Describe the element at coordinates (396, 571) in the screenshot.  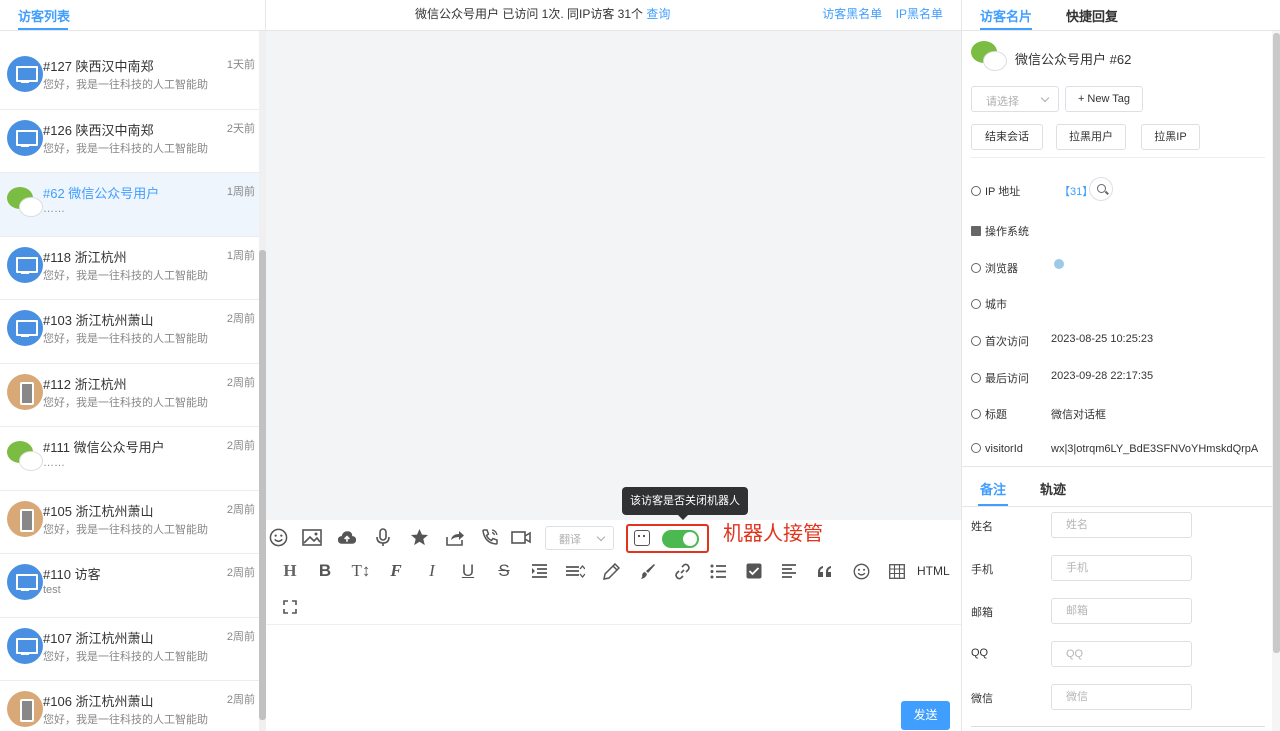
I see `font-family-icon: F` at that location.